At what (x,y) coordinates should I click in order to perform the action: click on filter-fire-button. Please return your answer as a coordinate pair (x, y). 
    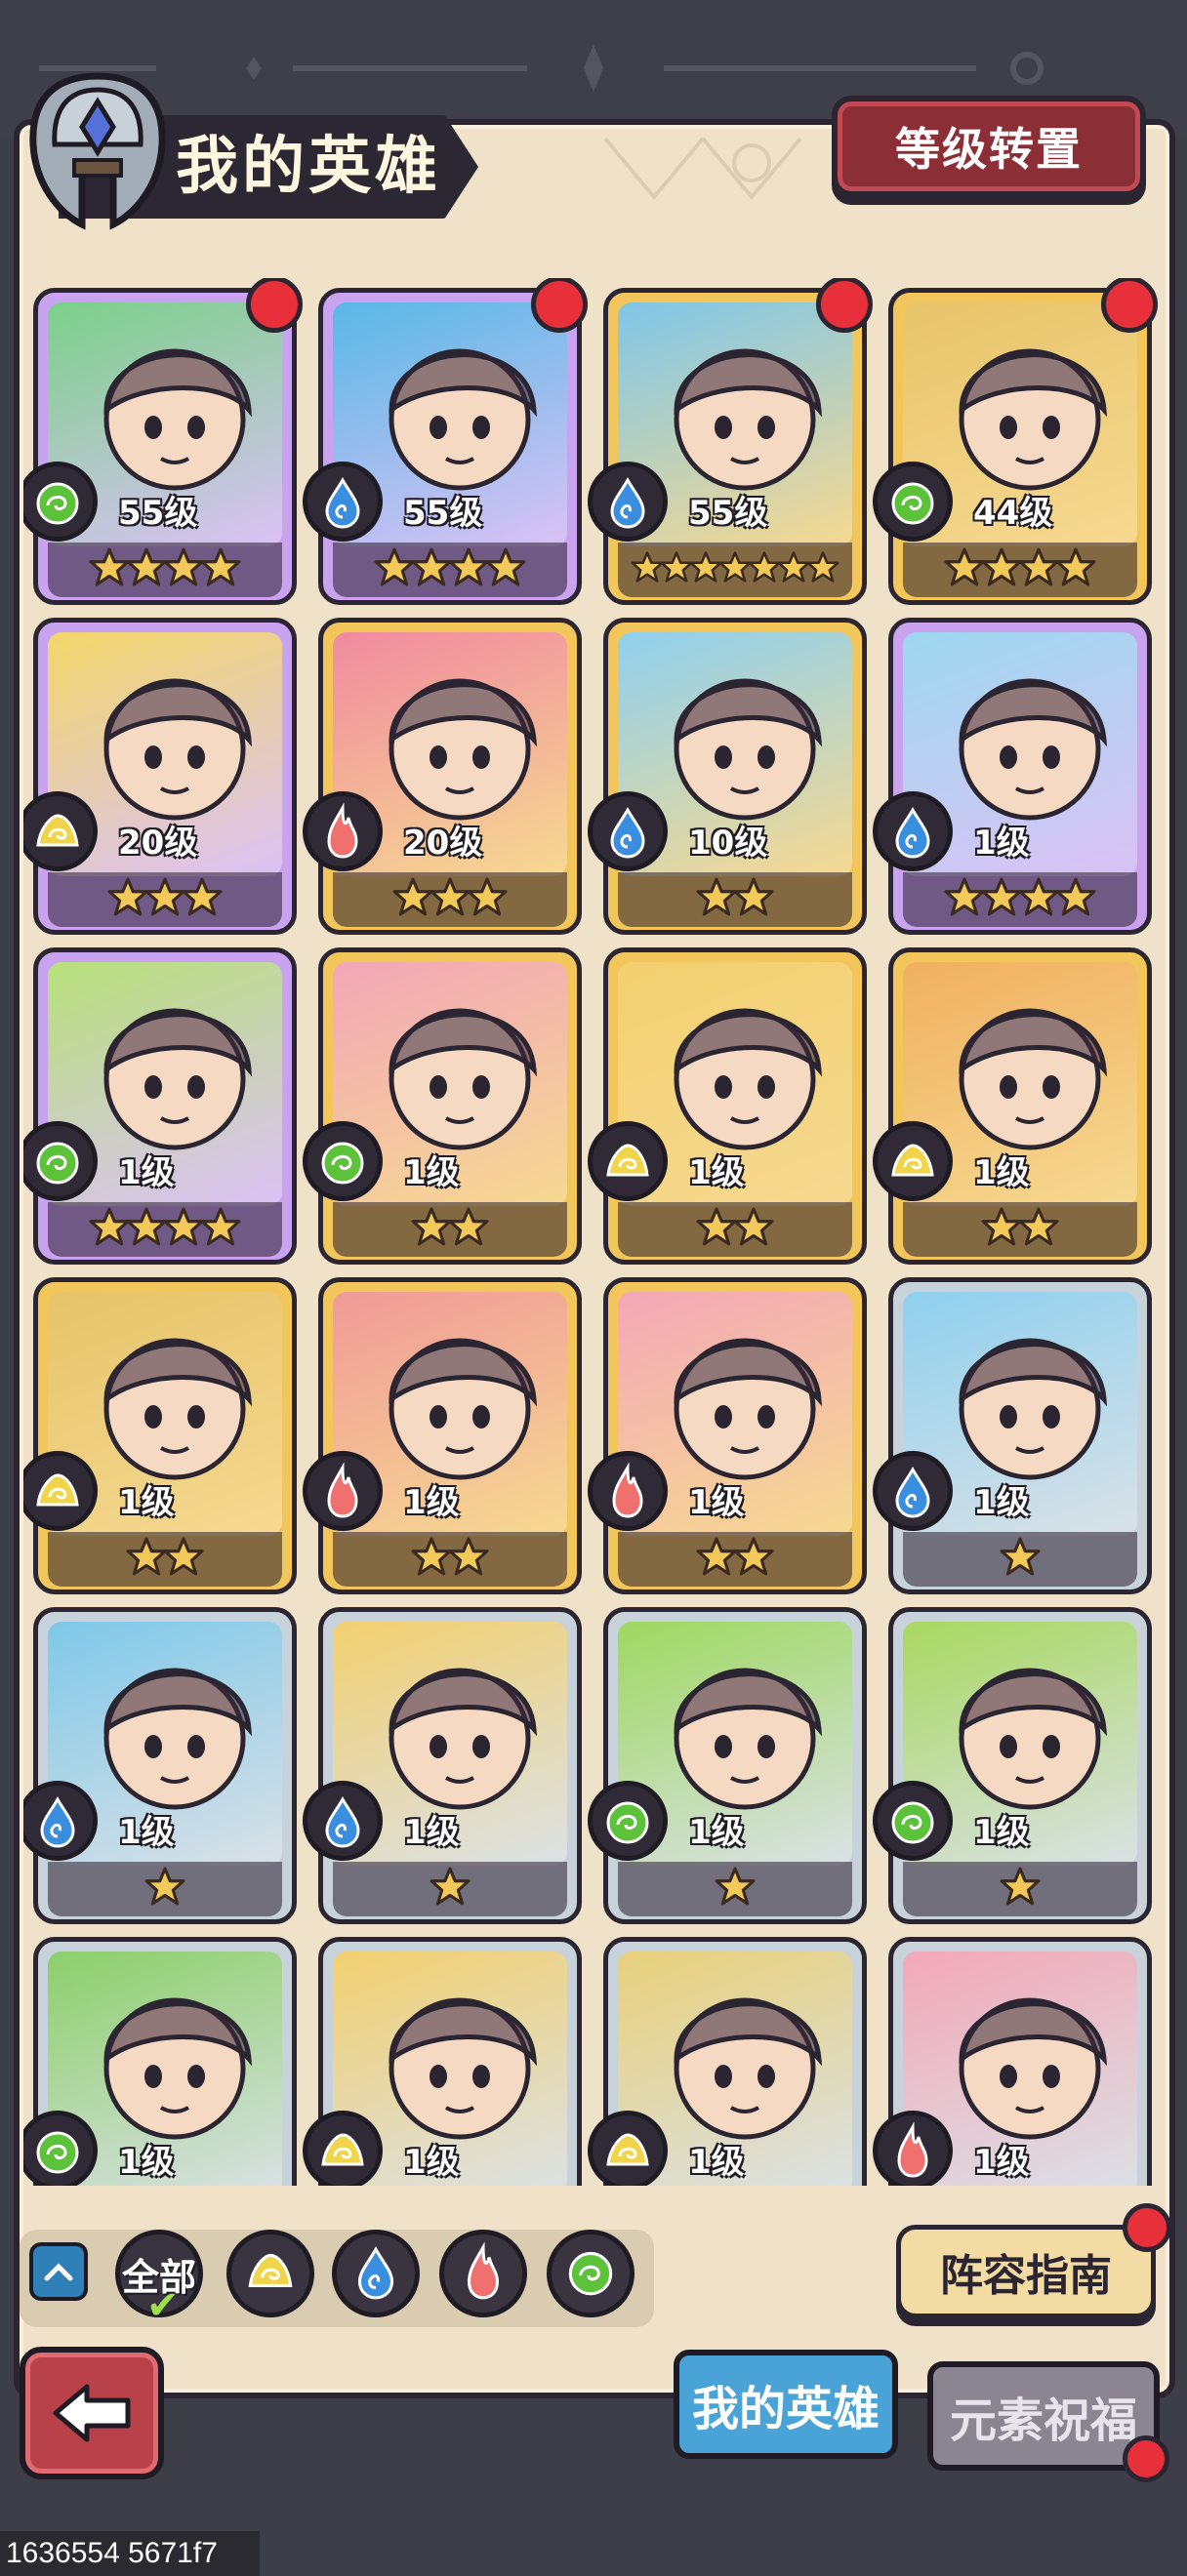
    Looking at the image, I should click on (483, 2273).